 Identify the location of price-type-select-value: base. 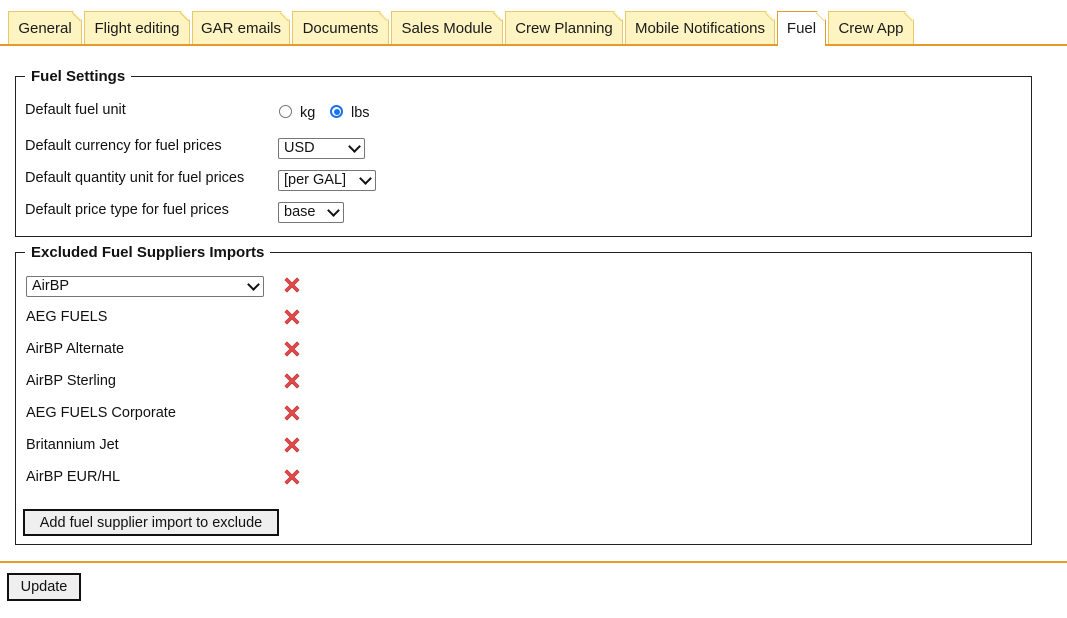
(300, 212).